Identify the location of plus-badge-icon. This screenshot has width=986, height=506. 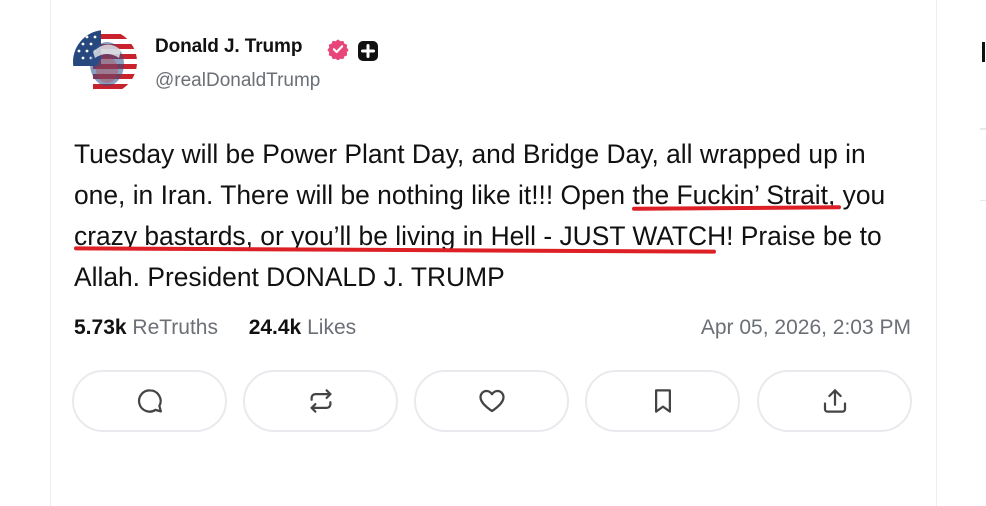
(368, 51).